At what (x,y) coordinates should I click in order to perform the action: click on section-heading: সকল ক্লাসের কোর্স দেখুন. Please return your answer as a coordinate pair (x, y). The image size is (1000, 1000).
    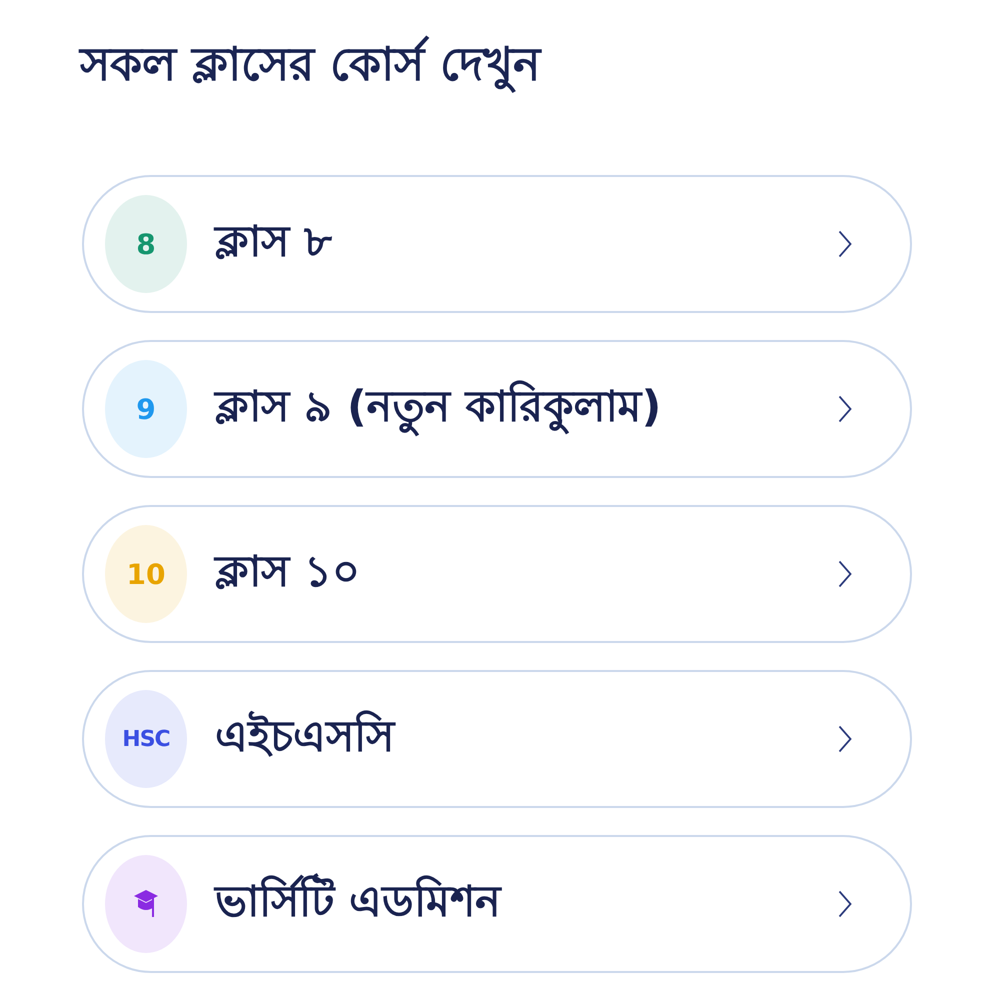
    Looking at the image, I should click on (310, 64).